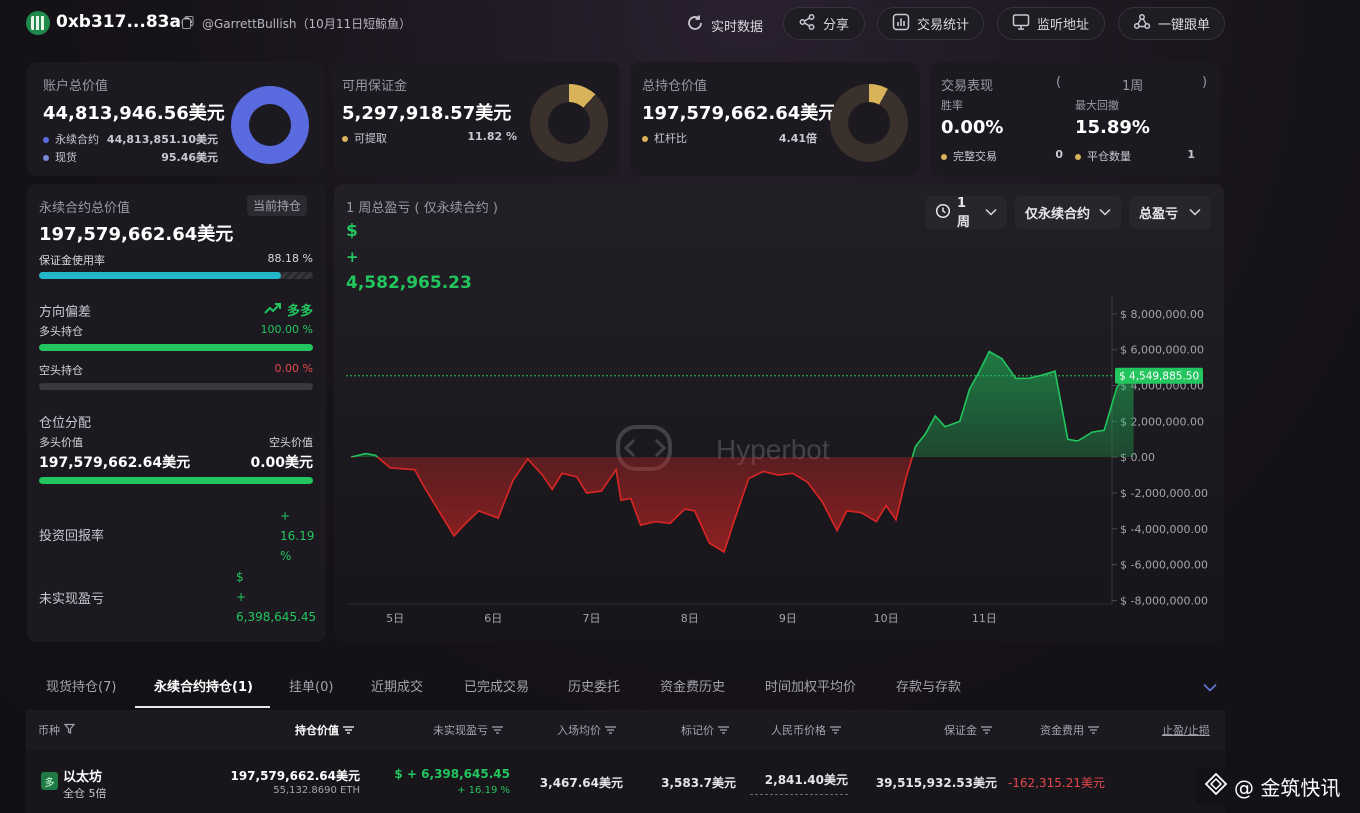 The height and width of the screenshot is (813, 1360). Describe the element at coordinates (1159, 377) in the screenshot. I see `current-value-label: $ 4,549,885.50` at that location.